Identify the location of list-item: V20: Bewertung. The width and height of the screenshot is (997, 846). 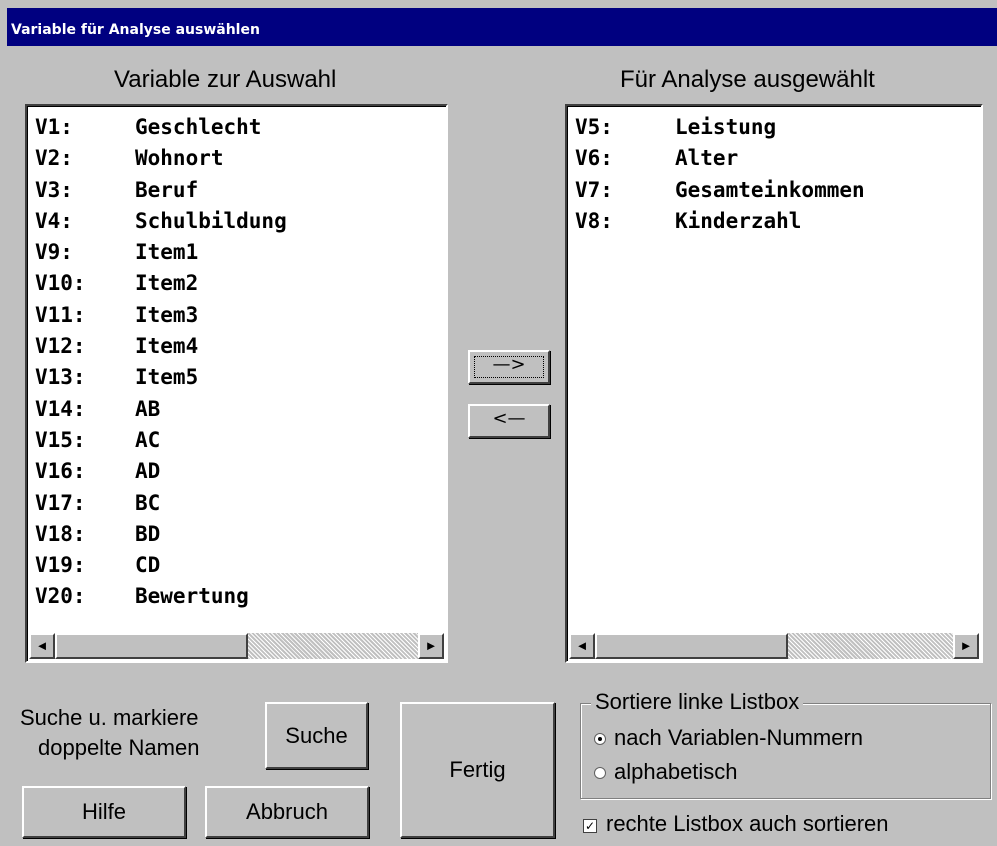
(238, 596).